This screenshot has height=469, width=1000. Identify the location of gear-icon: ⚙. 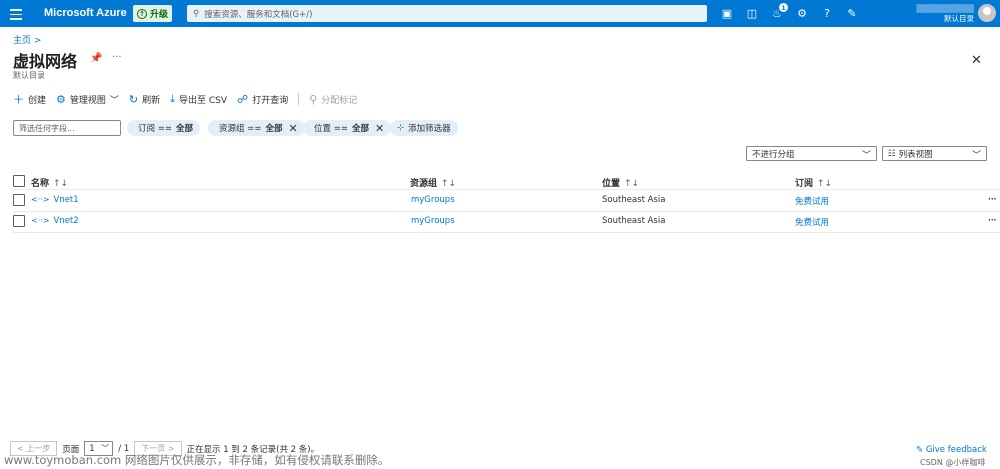
(61, 99).